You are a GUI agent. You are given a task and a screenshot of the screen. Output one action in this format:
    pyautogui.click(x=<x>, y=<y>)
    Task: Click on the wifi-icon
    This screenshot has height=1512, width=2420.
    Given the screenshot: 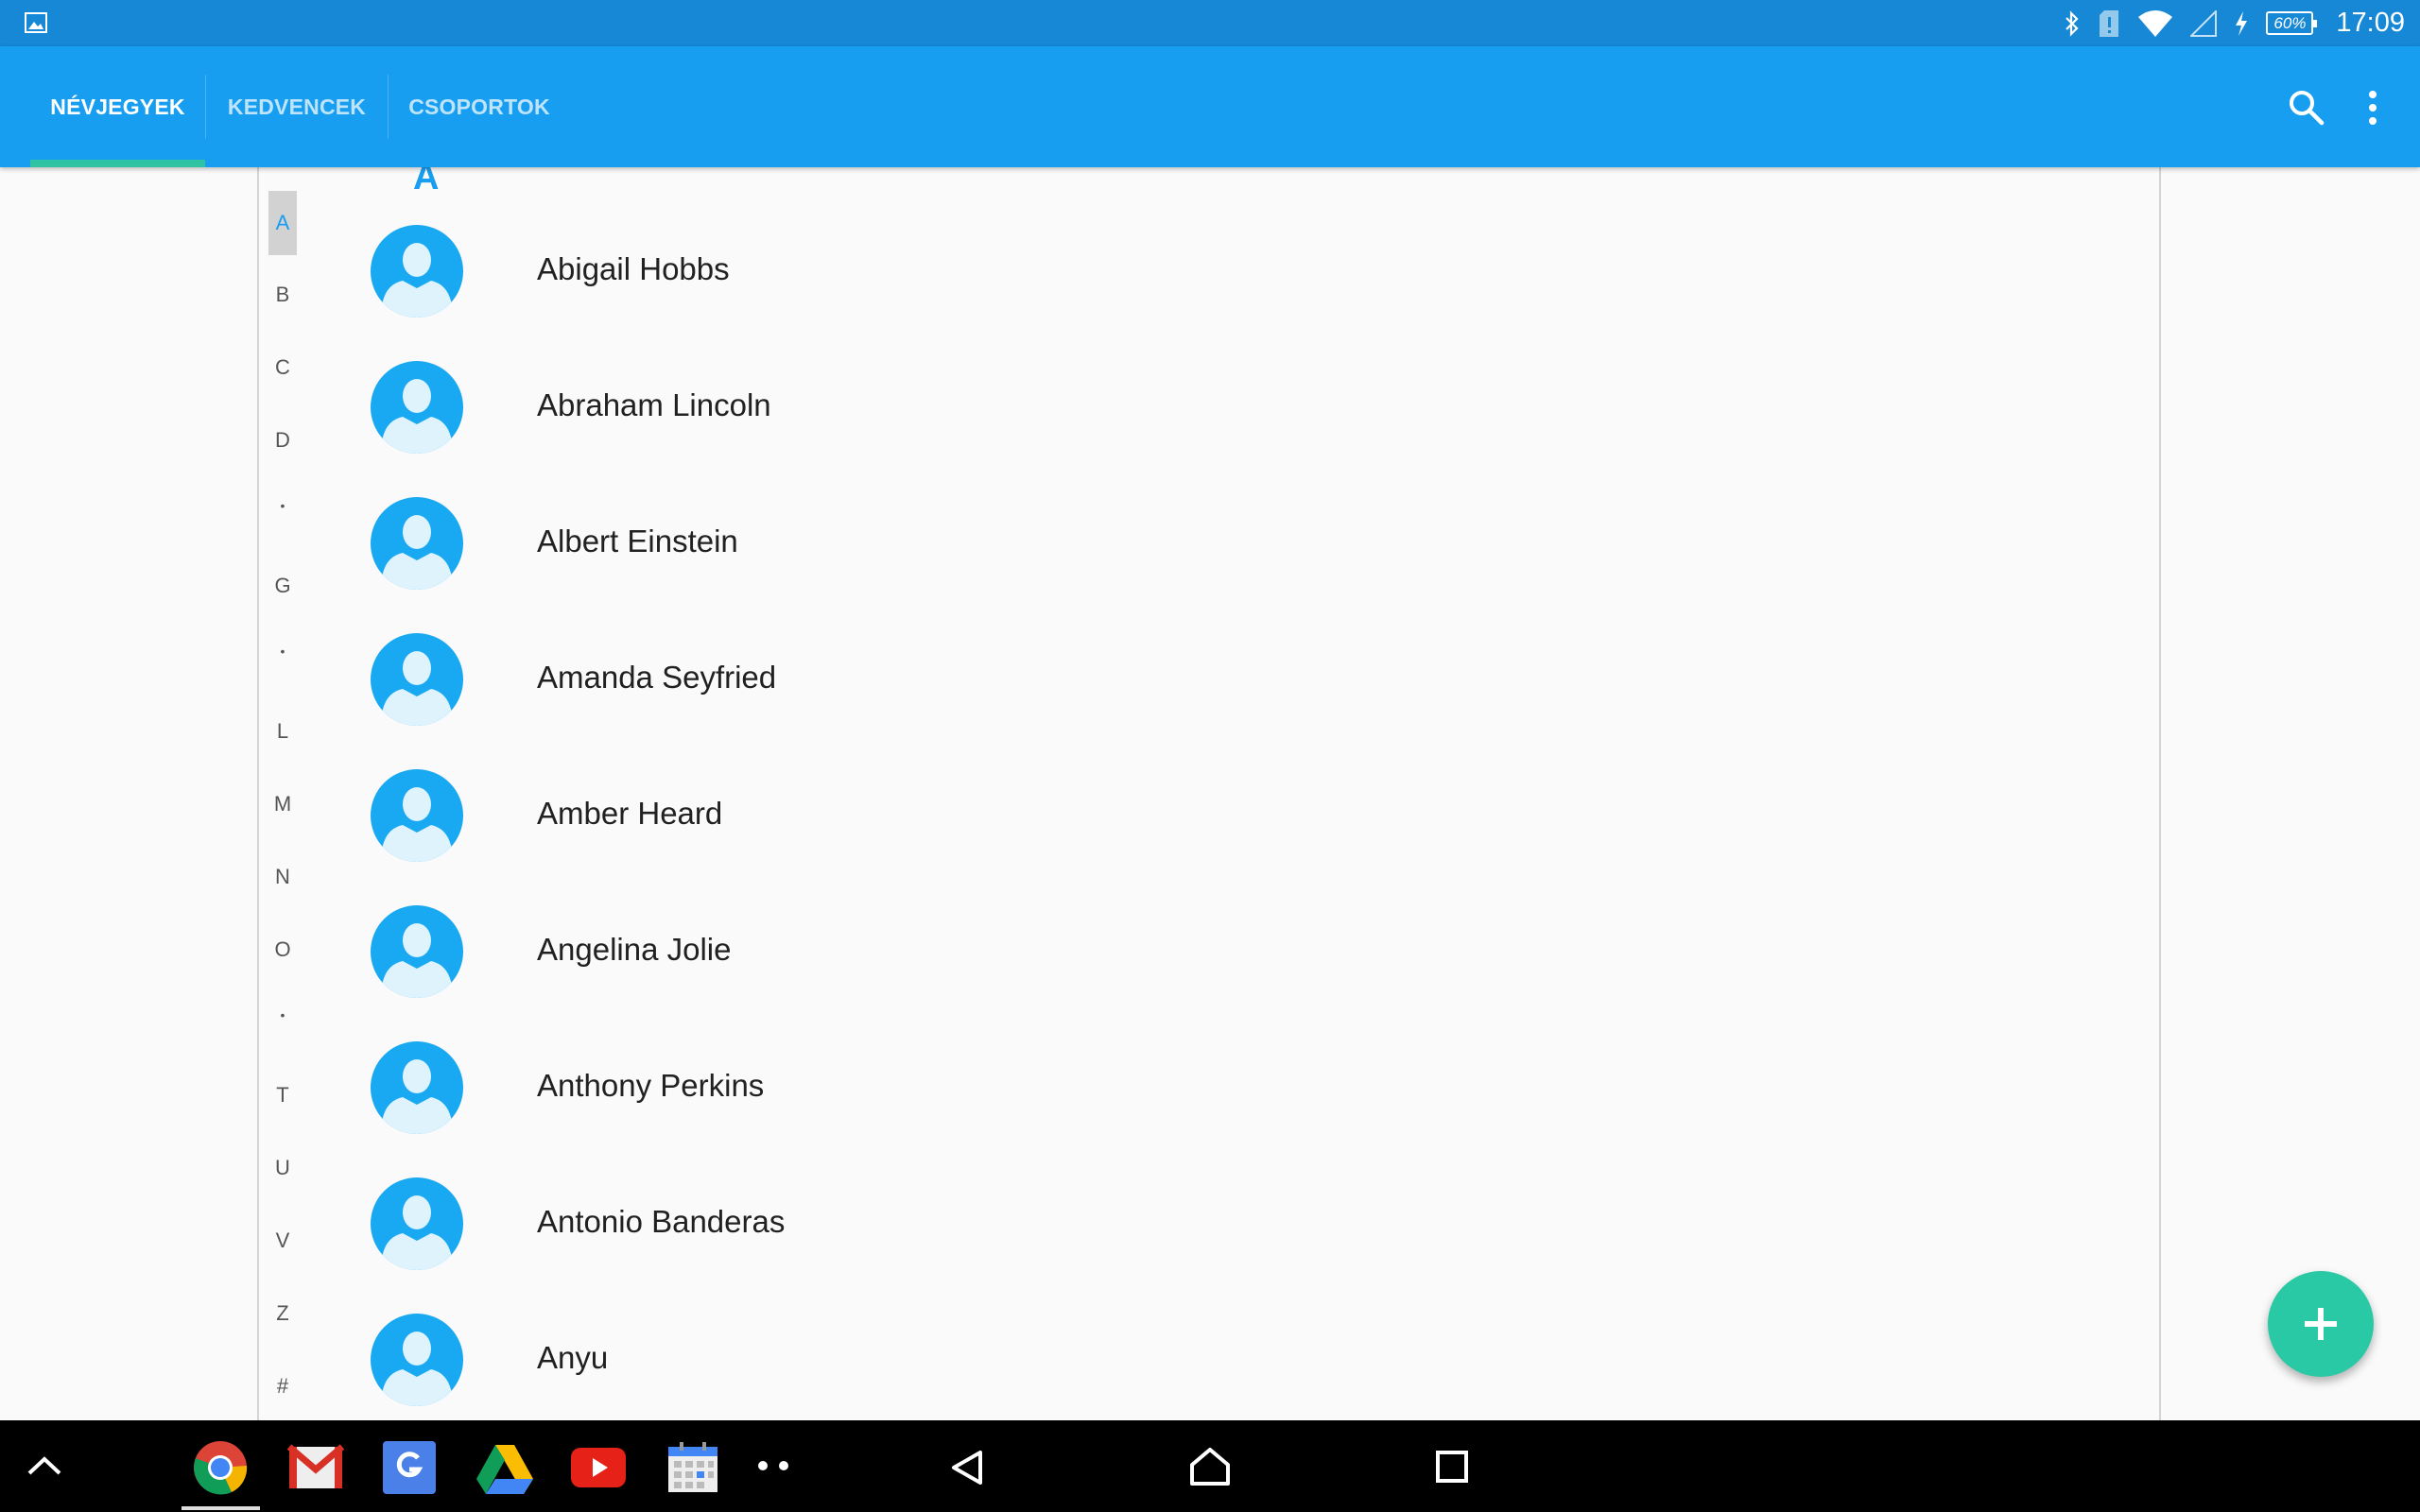 What is the action you would take?
    pyautogui.click(x=2155, y=23)
    